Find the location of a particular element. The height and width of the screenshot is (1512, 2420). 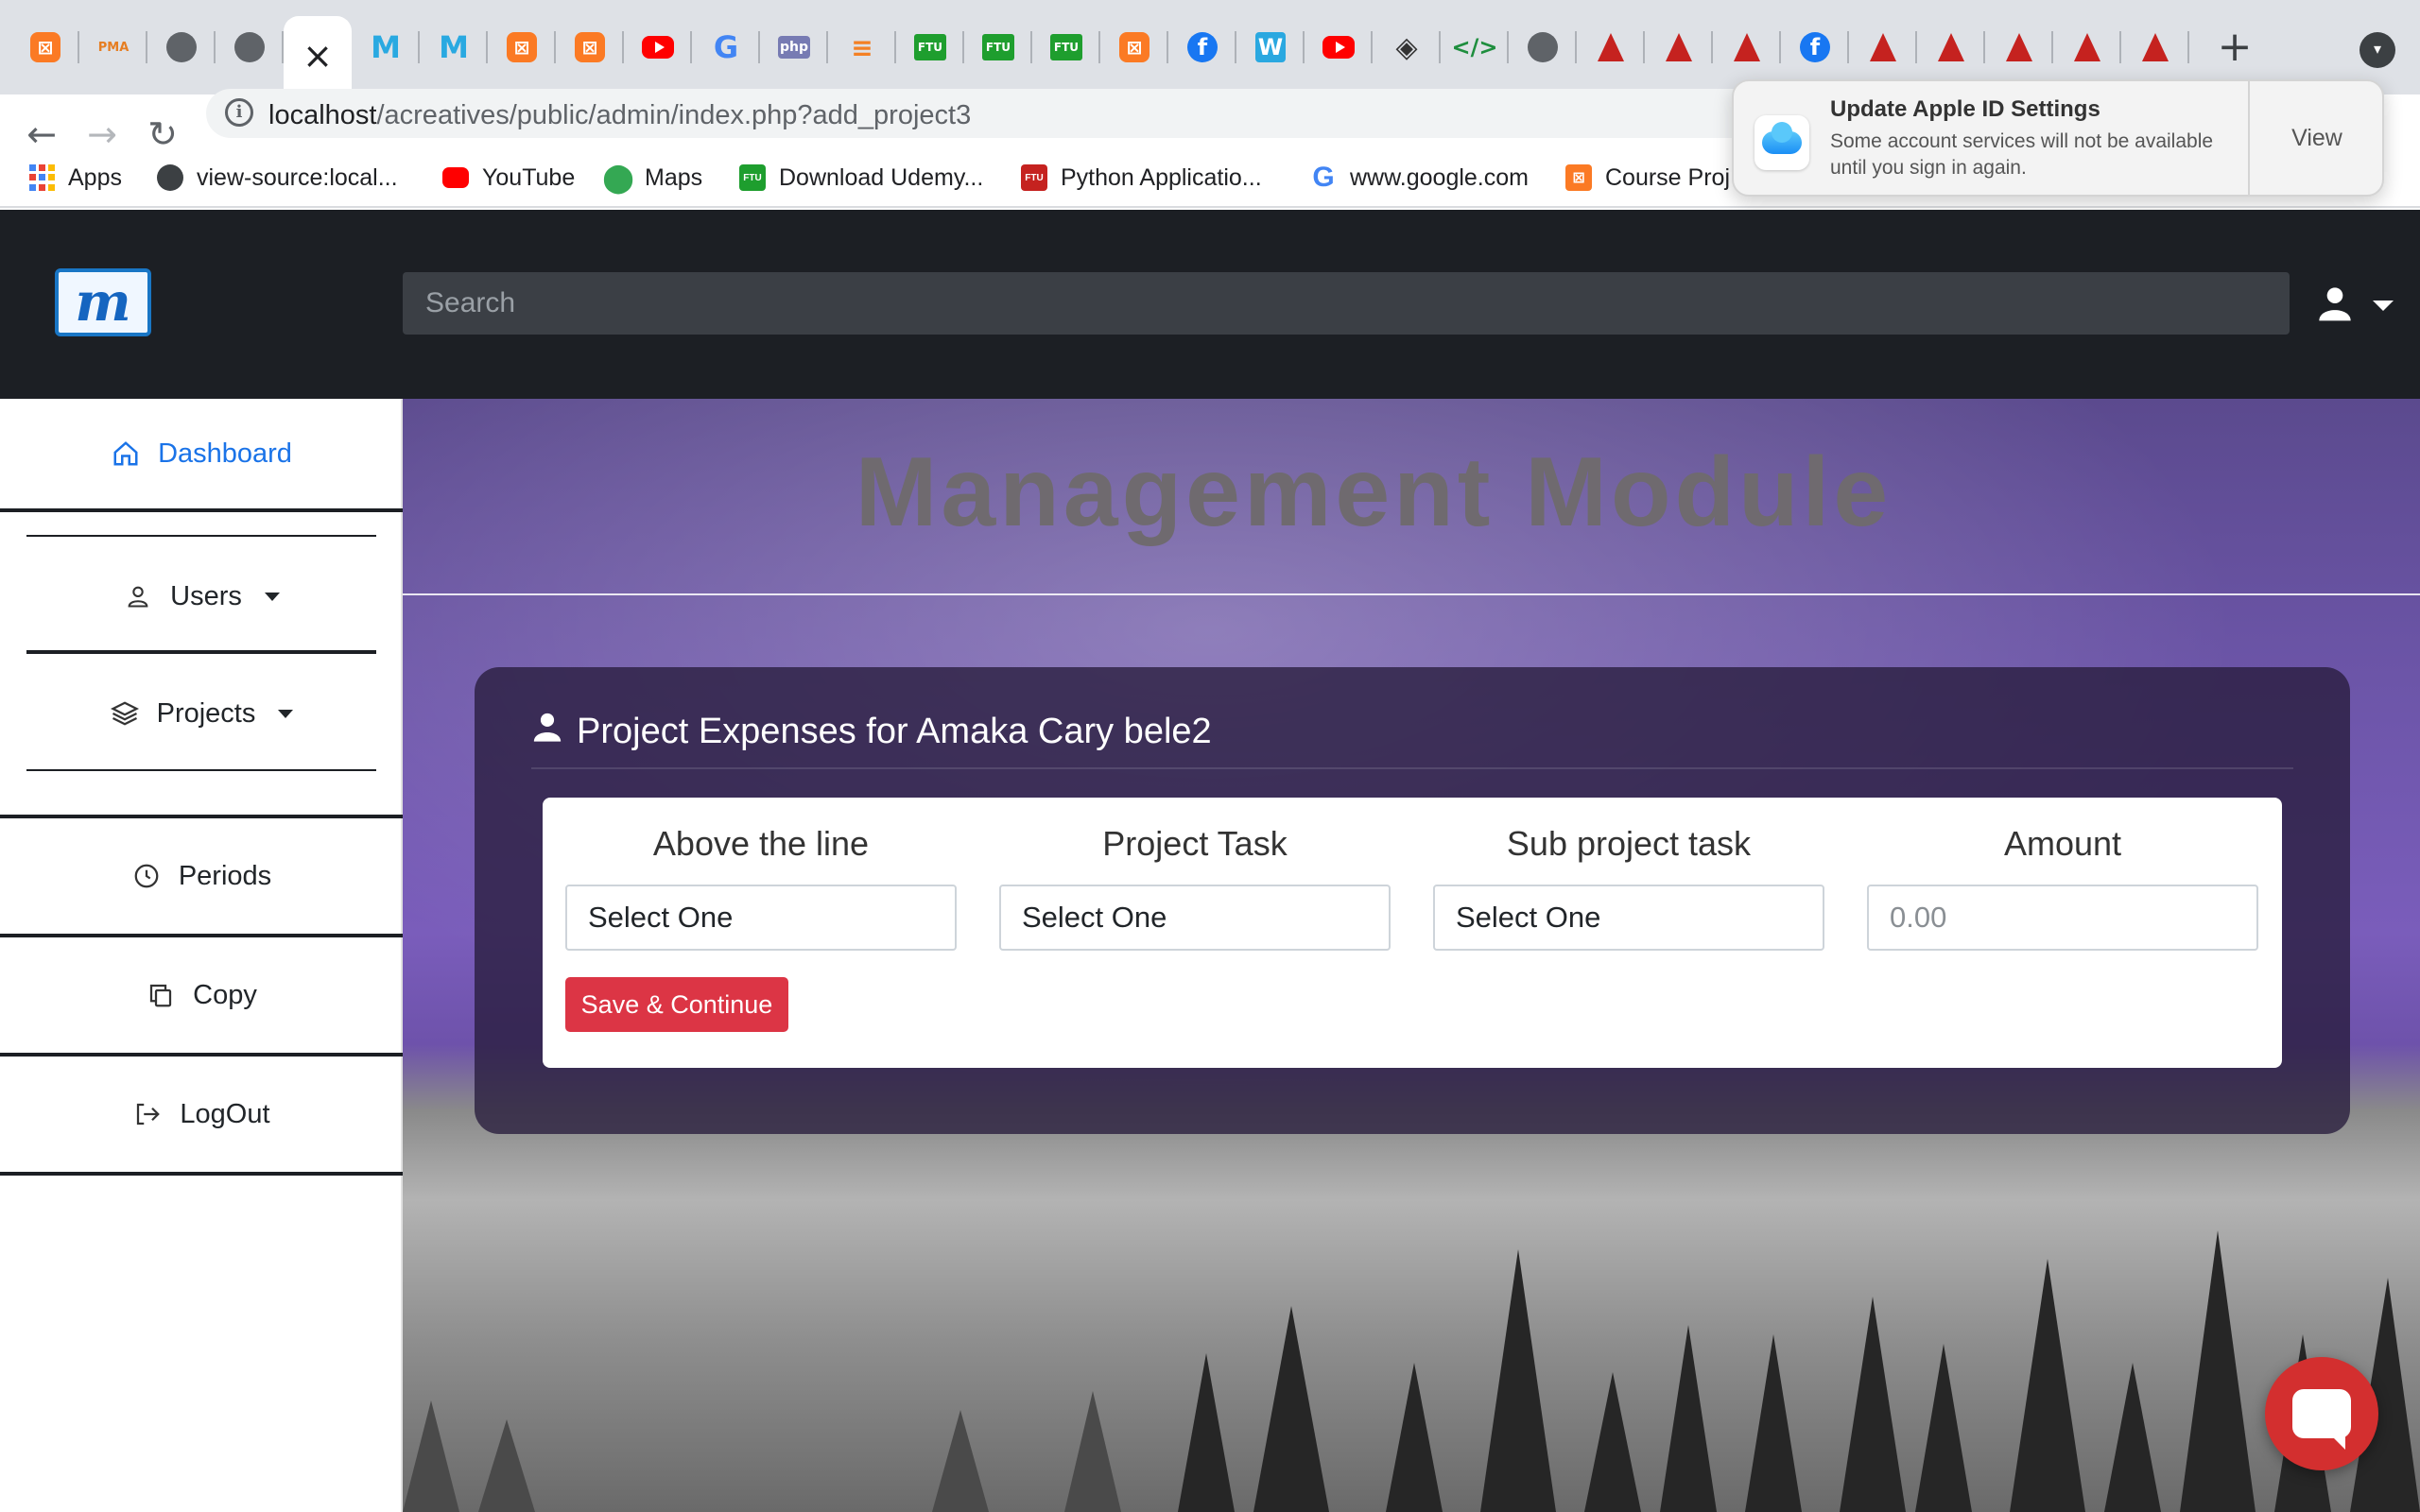

bookmark-item: Apps is located at coordinates (75, 178).